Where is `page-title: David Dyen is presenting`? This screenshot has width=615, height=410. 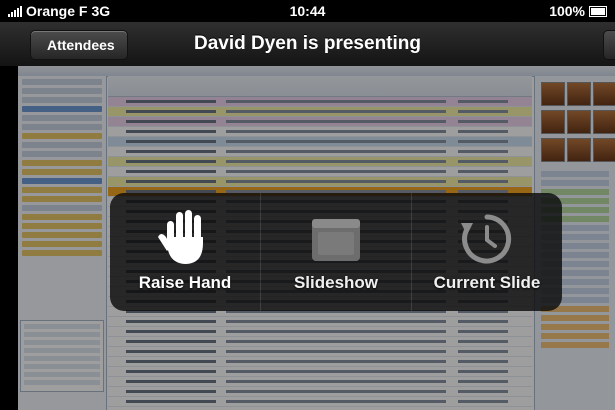 page-title: David Dyen is presenting is located at coordinates (307, 43).